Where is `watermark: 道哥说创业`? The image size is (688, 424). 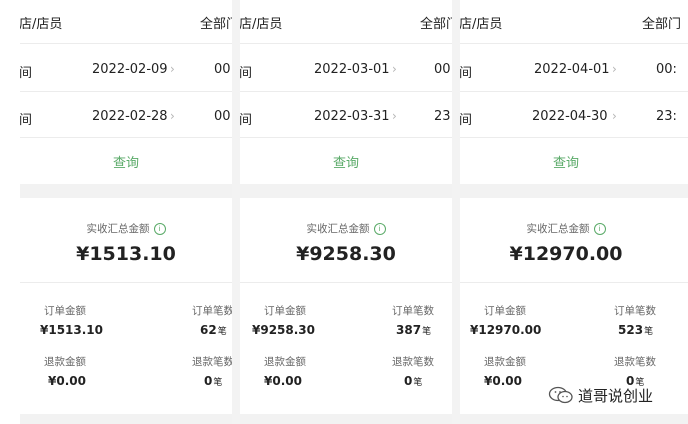
watermark: 道哥说创业 is located at coordinates (600, 395).